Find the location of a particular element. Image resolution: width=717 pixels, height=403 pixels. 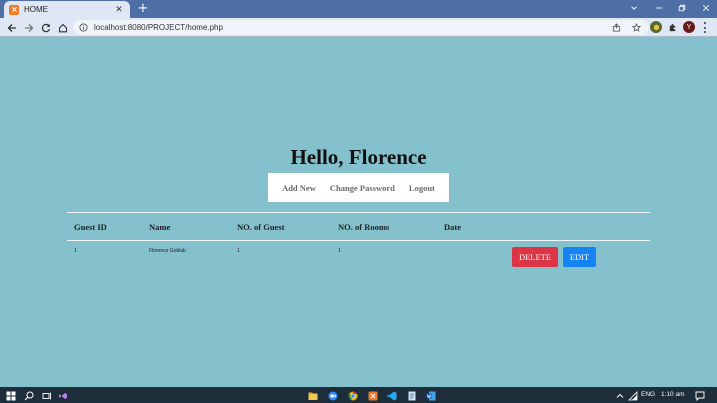

windows-taskbar: ENG 1:10 am is located at coordinates (358, 395).